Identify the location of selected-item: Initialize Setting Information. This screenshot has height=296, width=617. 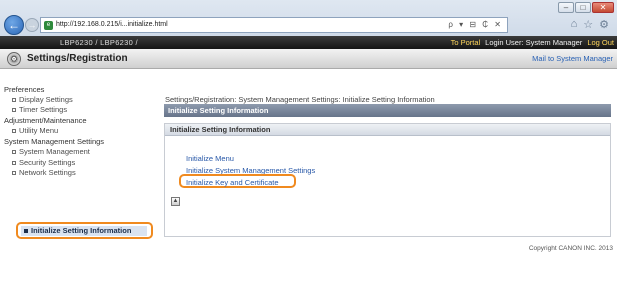
(84, 231).